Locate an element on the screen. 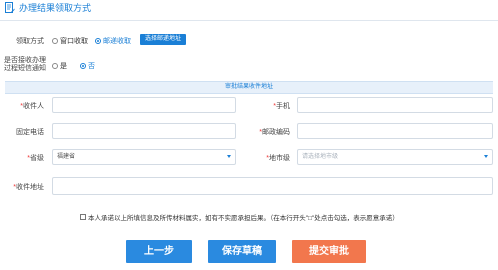 The image size is (498, 270). postcode-label: *邮政编码 is located at coordinates (270, 132).